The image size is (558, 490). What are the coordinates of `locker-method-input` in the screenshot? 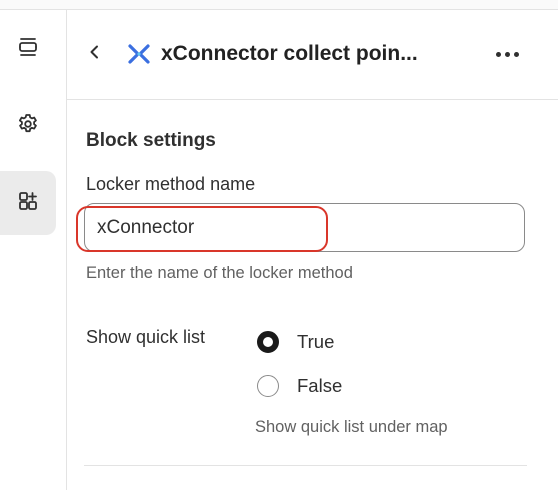 It's located at (304, 227).